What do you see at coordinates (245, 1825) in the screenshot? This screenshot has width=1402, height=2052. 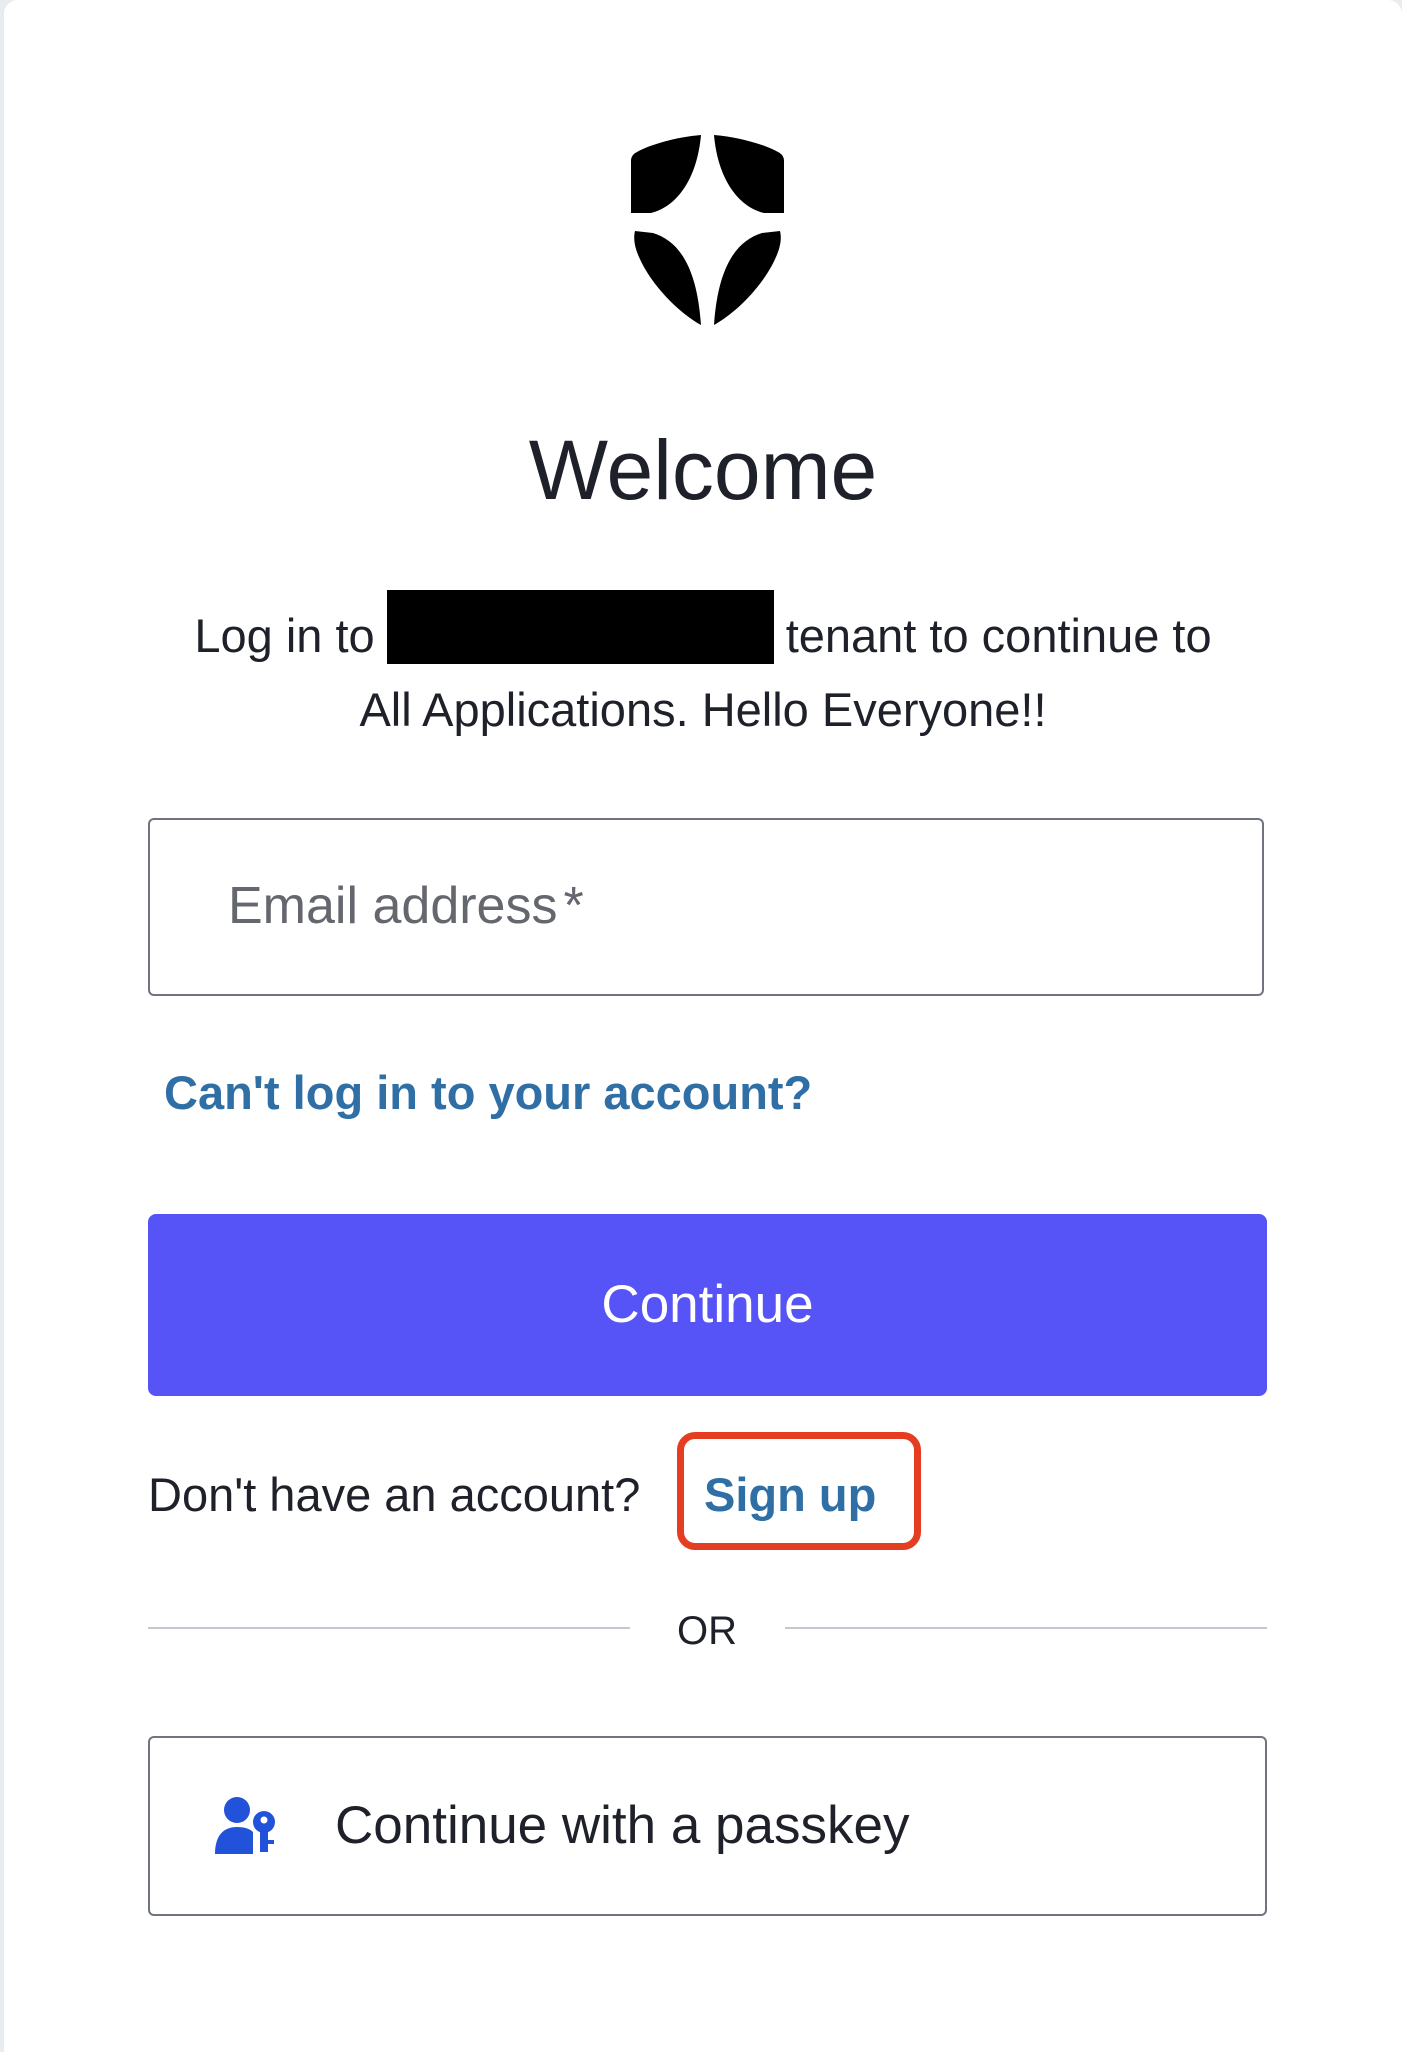 I see `user-key-icon` at bounding box center [245, 1825].